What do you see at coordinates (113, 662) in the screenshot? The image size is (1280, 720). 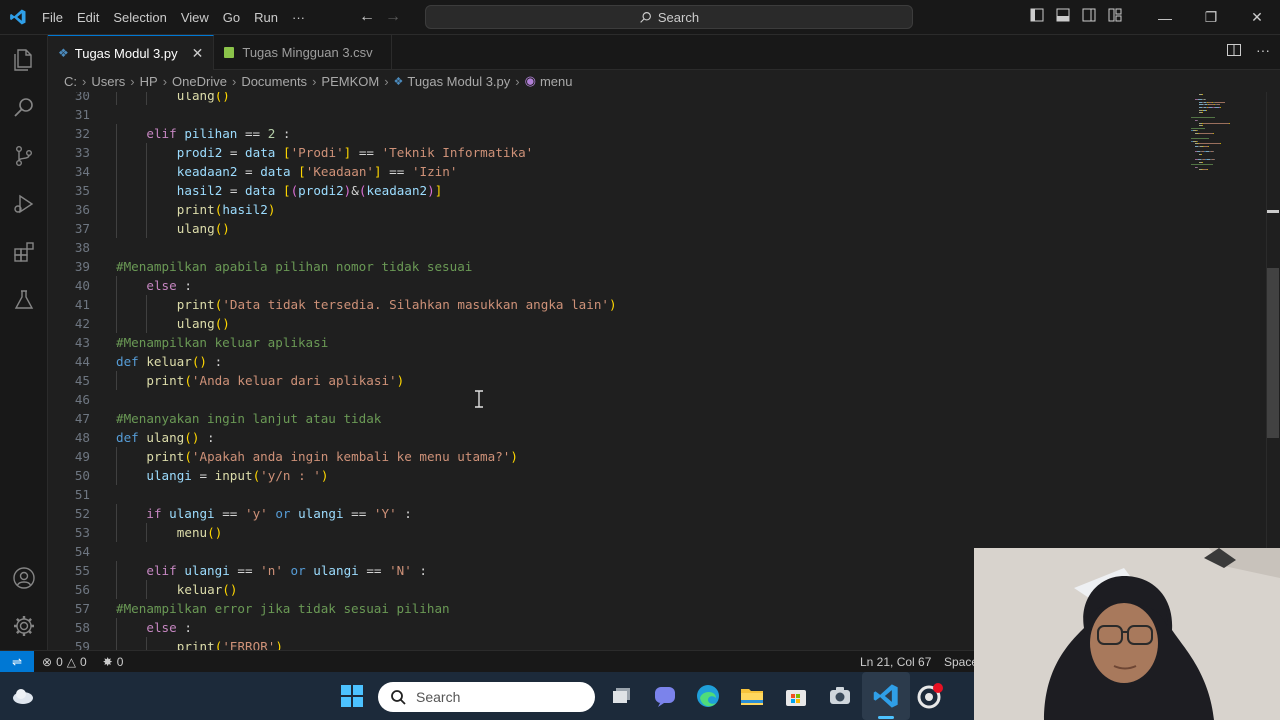 I see `ports-indicator: ✸ 0` at bounding box center [113, 662].